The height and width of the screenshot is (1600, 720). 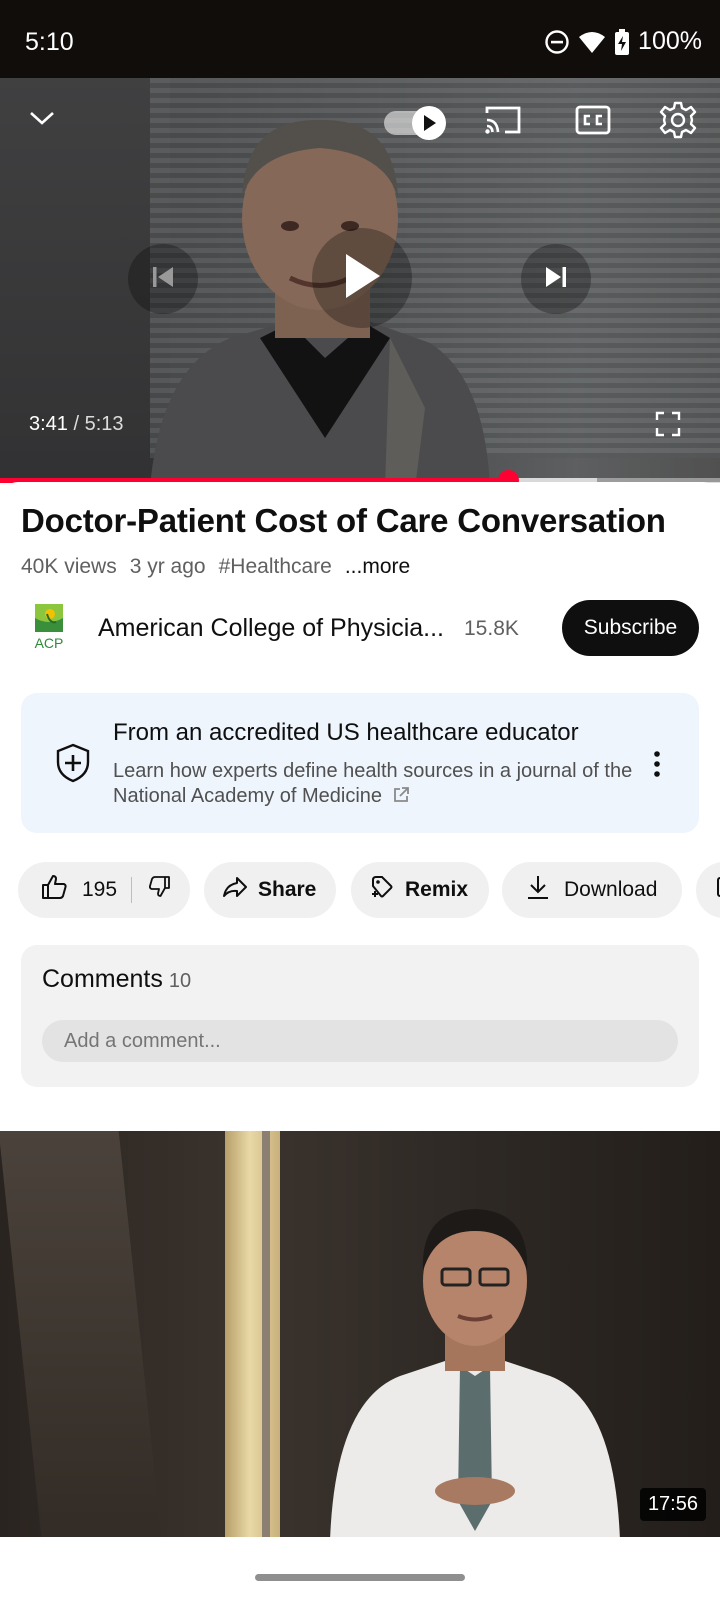 I want to click on status-icons: 100%, so click(x=623, y=41).